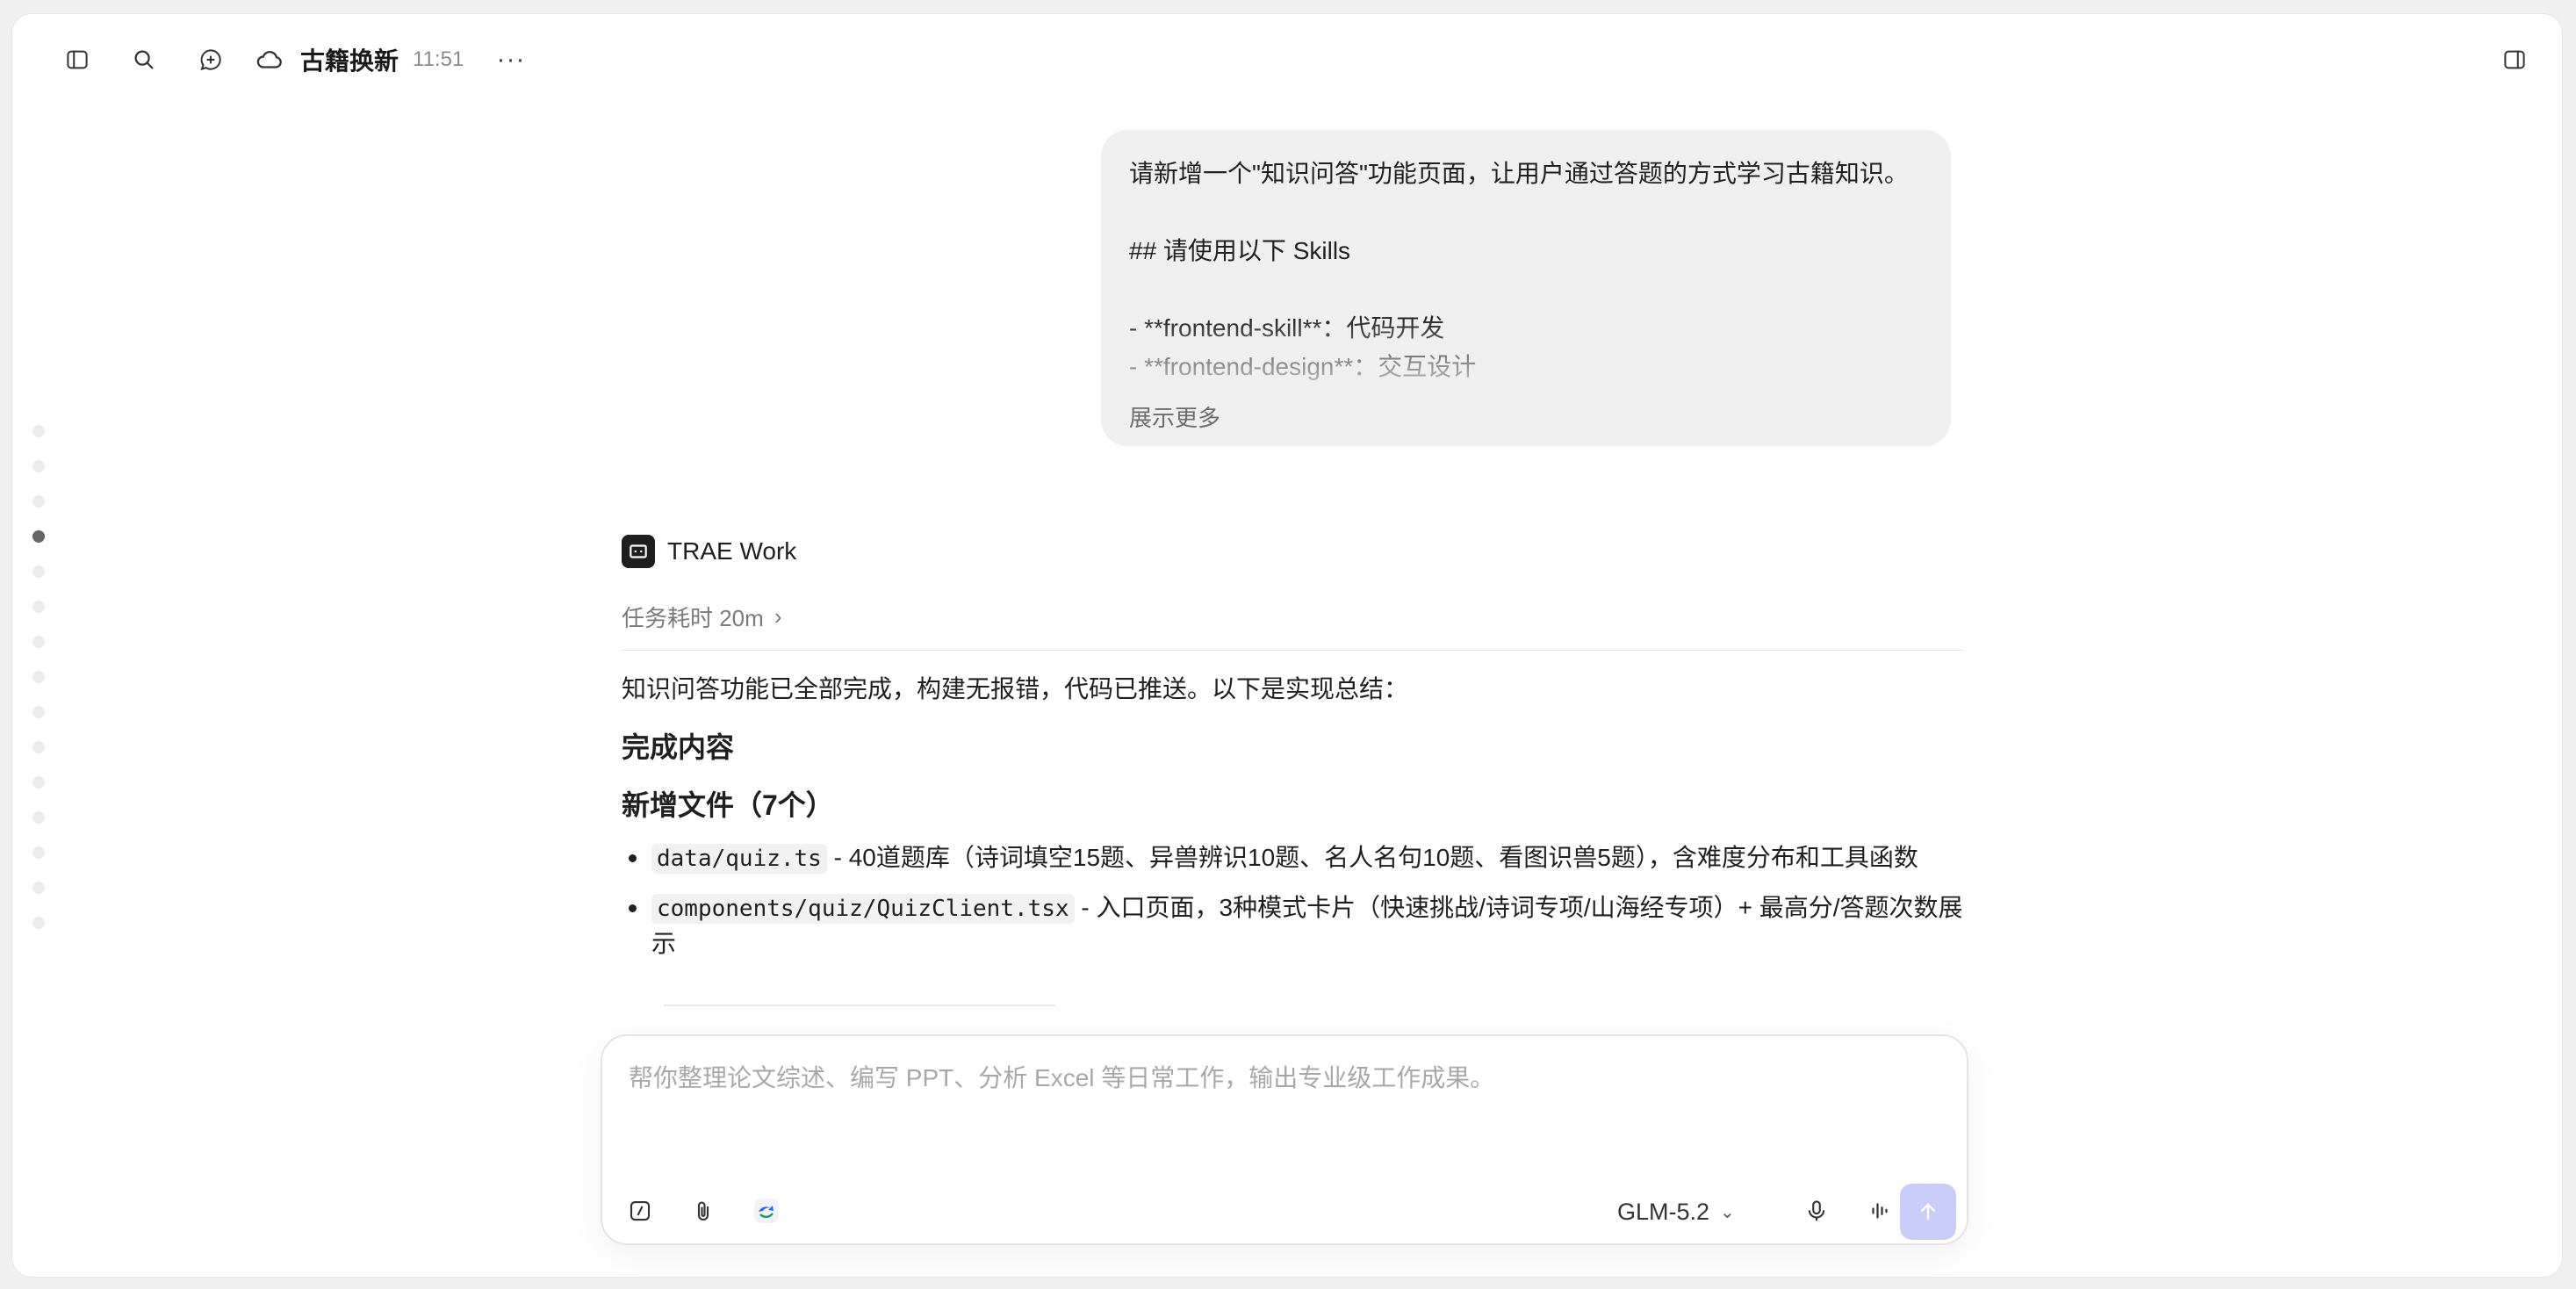 The height and width of the screenshot is (1289, 2576). I want to click on heading-new-files: 新增文件（7个）, so click(728, 805).